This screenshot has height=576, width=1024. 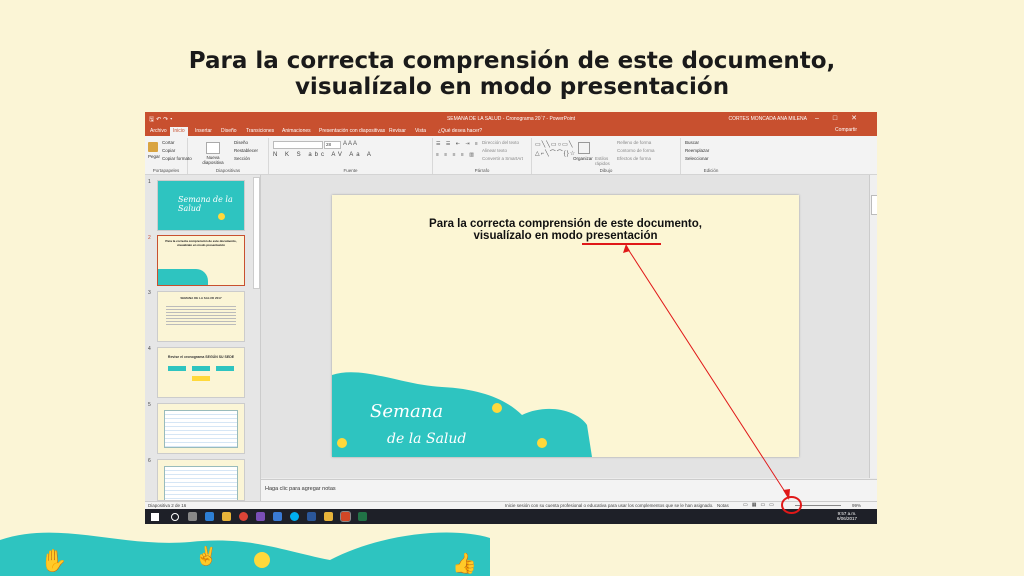 What do you see at coordinates (262, 560) in the screenshot?
I see `smiley-icon` at bounding box center [262, 560].